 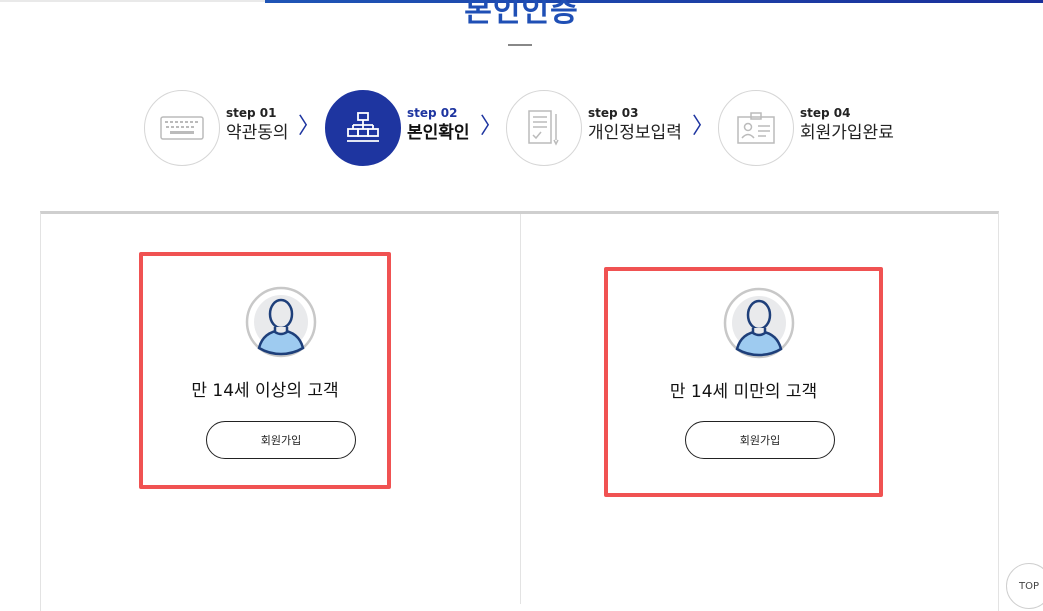 What do you see at coordinates (520, 409) in the screenshot?
I see `panel-divider` at bounding box center [520, 409].